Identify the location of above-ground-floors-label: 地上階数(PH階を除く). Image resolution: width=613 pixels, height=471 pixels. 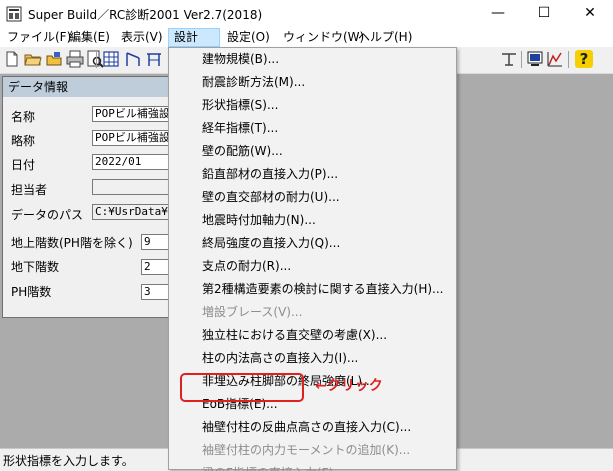
(72, 243).